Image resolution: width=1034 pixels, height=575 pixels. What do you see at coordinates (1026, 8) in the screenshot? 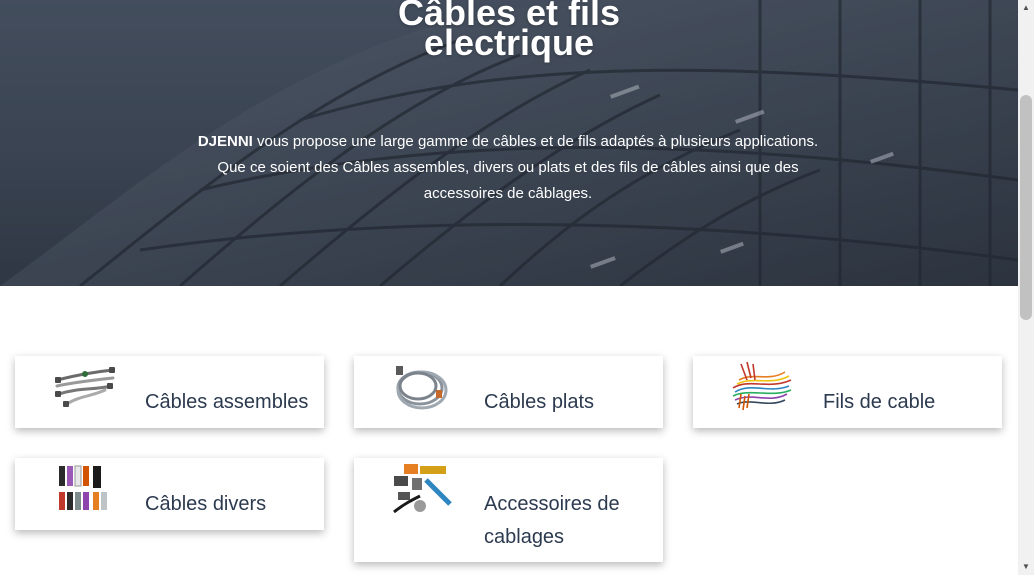
I see `scroll-up-icon: ▲` at bounding box center [1026, 8].